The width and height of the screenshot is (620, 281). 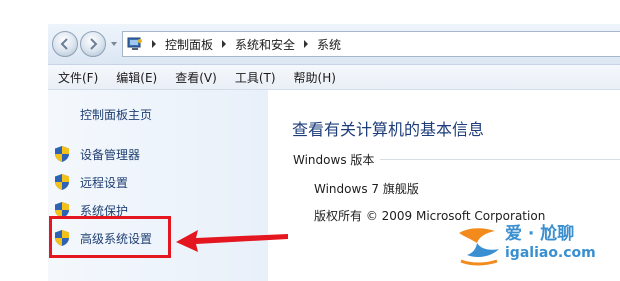 I want to click on arrow-right-icon, so click(x=94, y=44).